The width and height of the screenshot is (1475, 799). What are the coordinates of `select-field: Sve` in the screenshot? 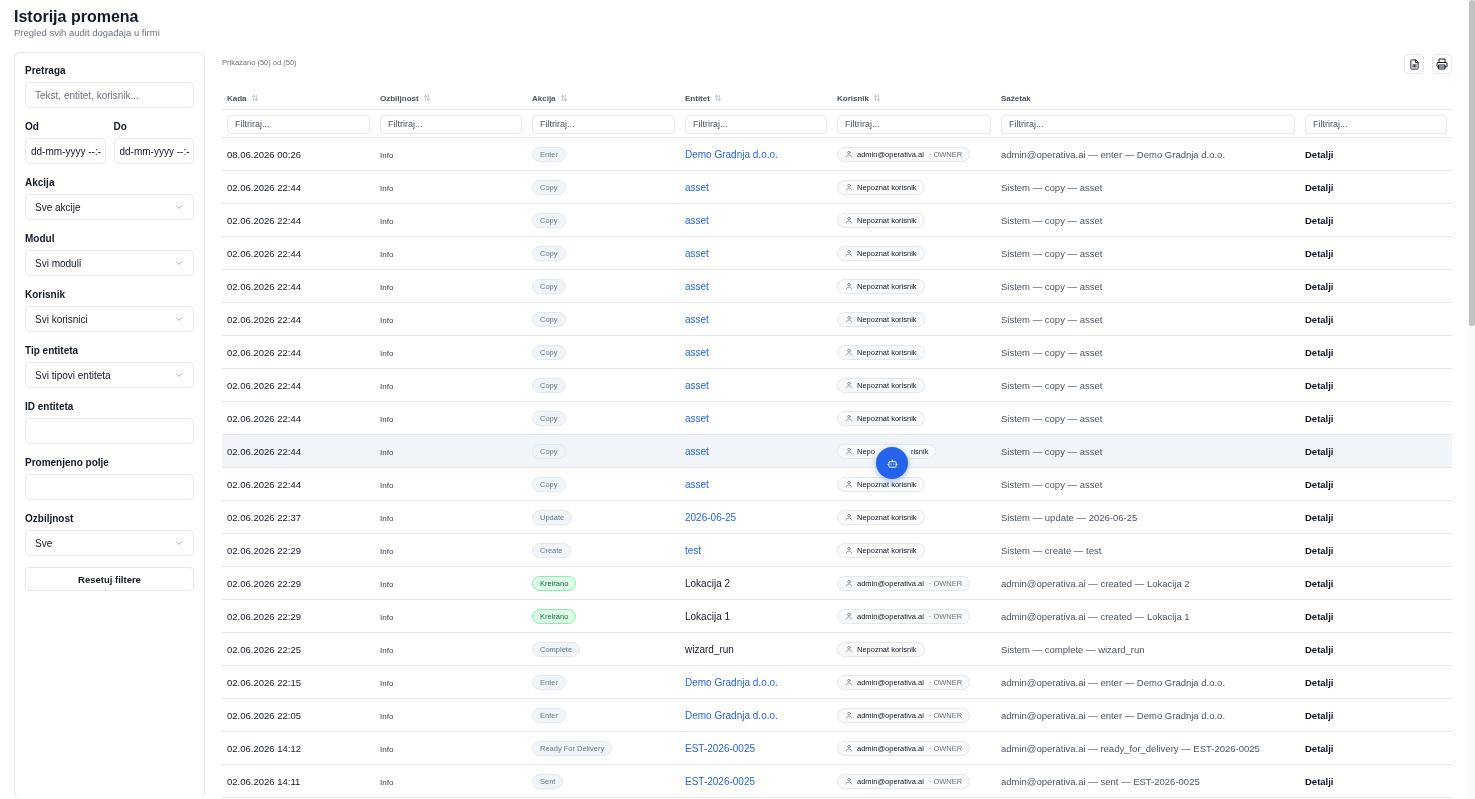 It's located at (109, 543).